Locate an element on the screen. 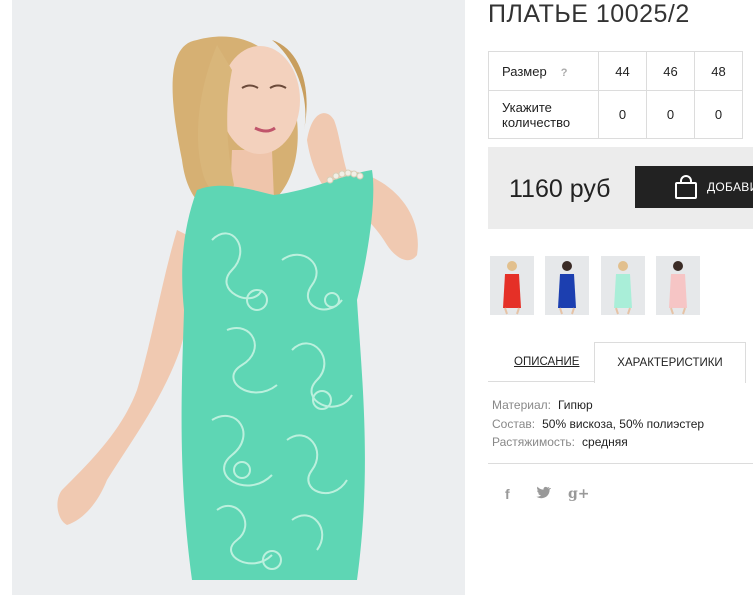 This screenshot has width=753, height=595. red-dress-thumbnail-icon is located at coordinates (512, 288).